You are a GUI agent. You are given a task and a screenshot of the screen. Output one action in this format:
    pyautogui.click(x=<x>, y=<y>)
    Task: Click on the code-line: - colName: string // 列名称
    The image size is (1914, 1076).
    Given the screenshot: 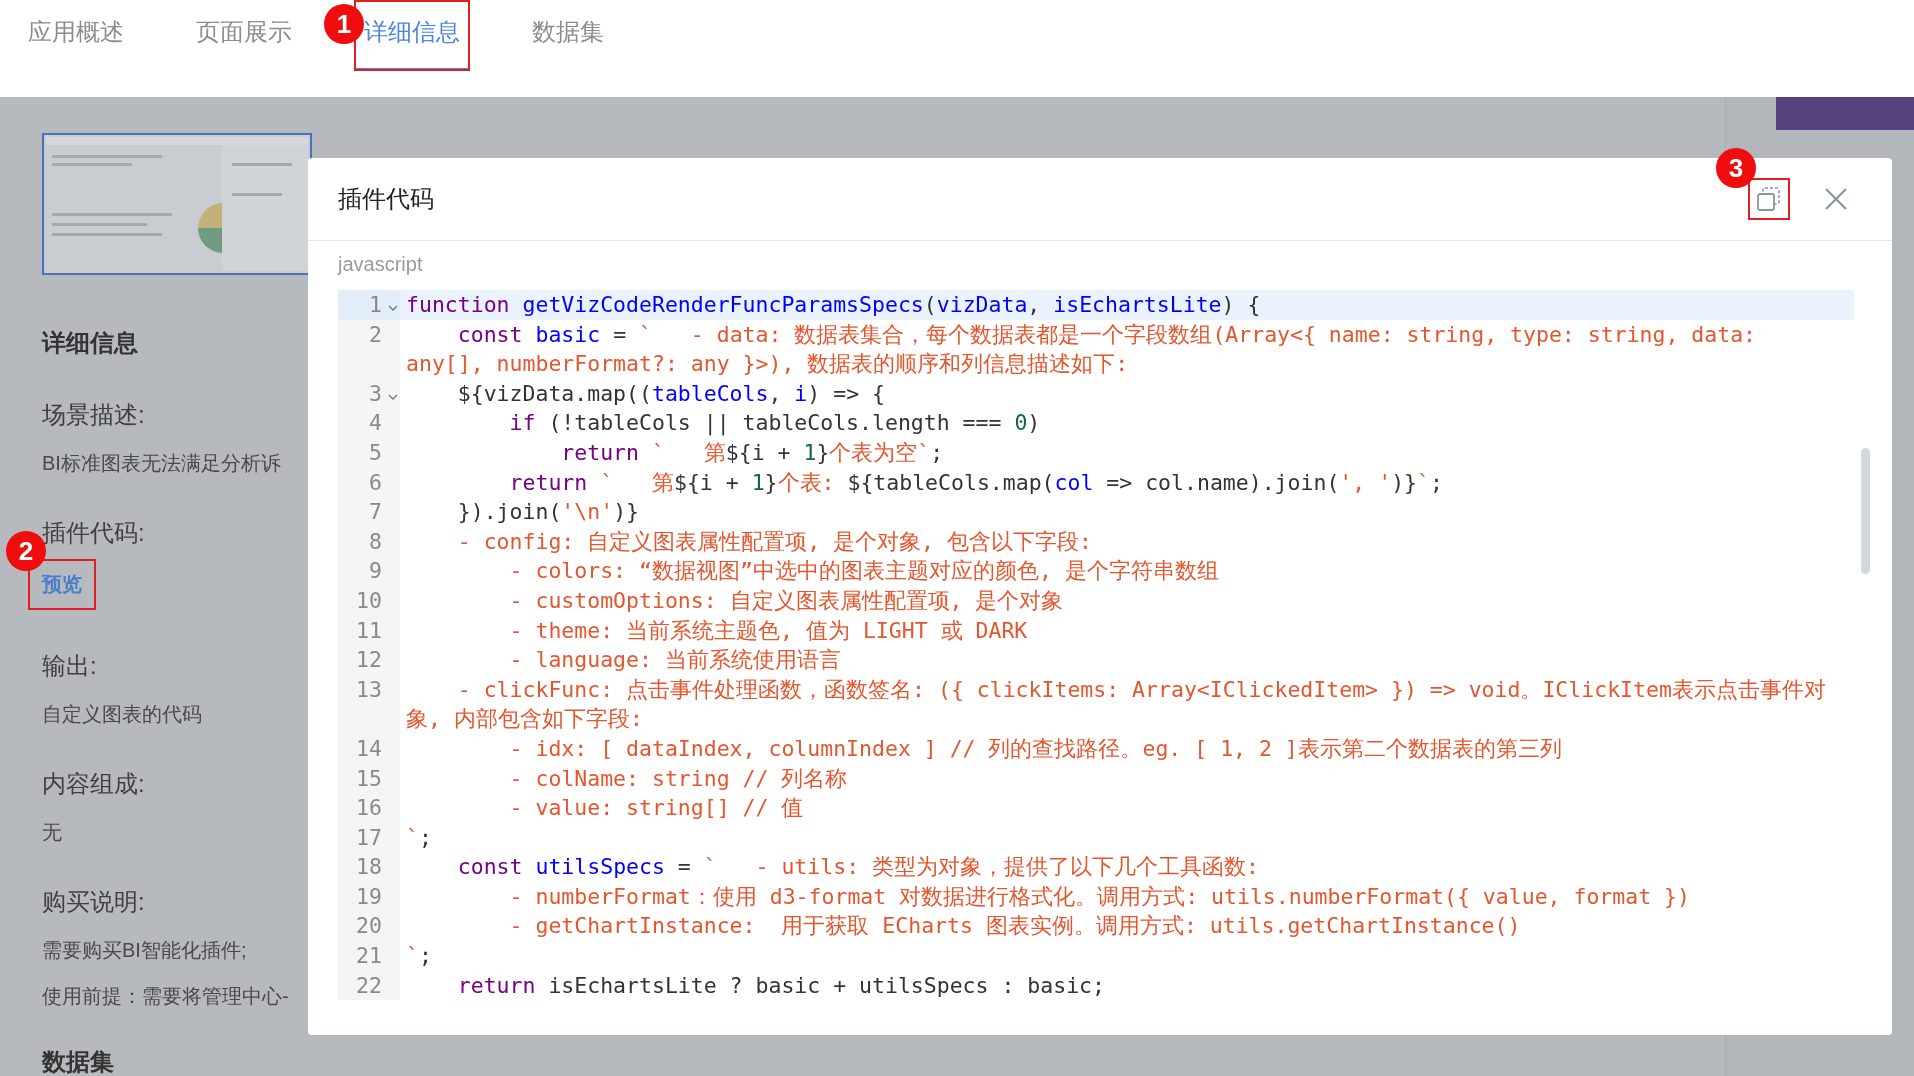 What is the action you would take?
    pyautogui.click(x=678, y=778)
    